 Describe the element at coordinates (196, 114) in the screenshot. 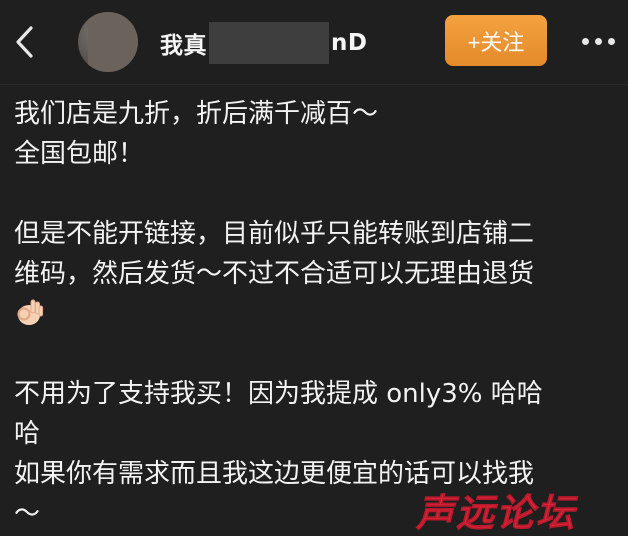

I see `post-line: 我们店是九折，折后满千减百～` at that location.